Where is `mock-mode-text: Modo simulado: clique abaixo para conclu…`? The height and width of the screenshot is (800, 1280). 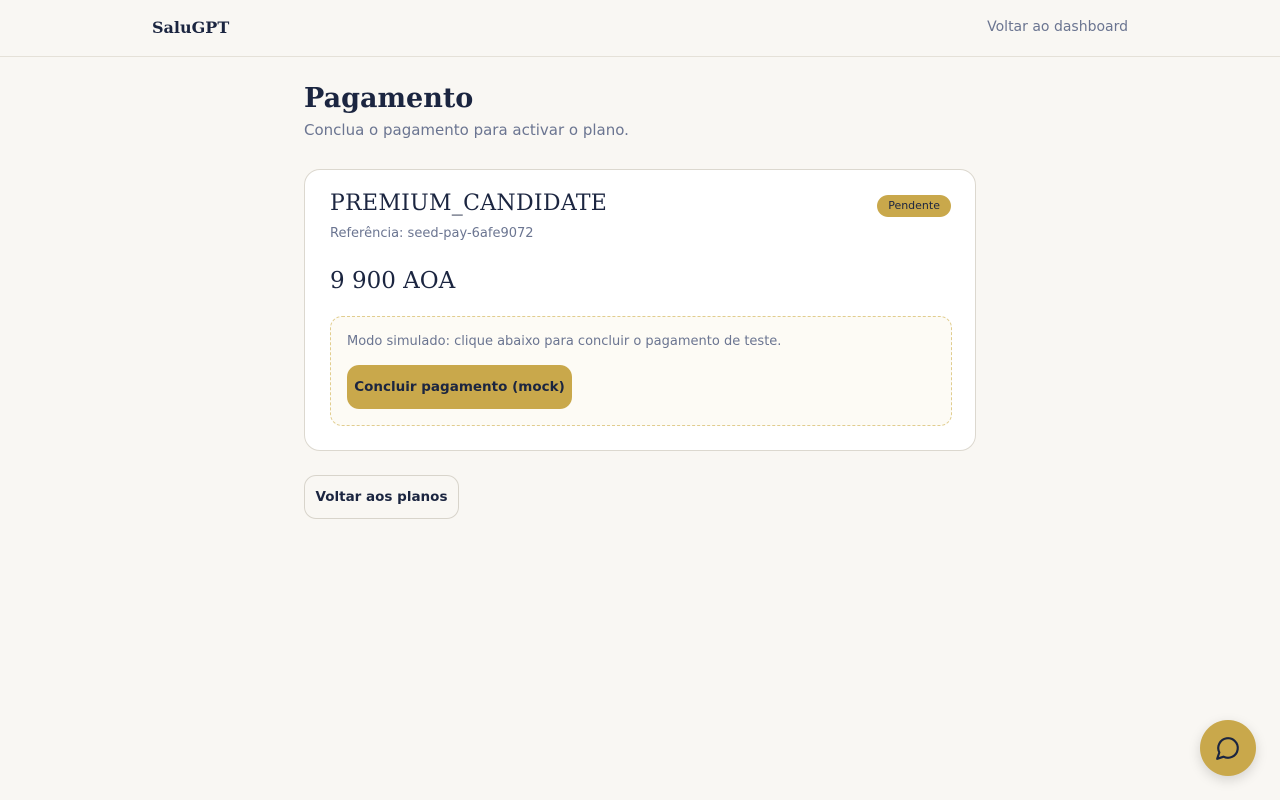 mock-mode-text: Modo simulado: clique abaixo para conclu… is located at coordinates (564, 341).